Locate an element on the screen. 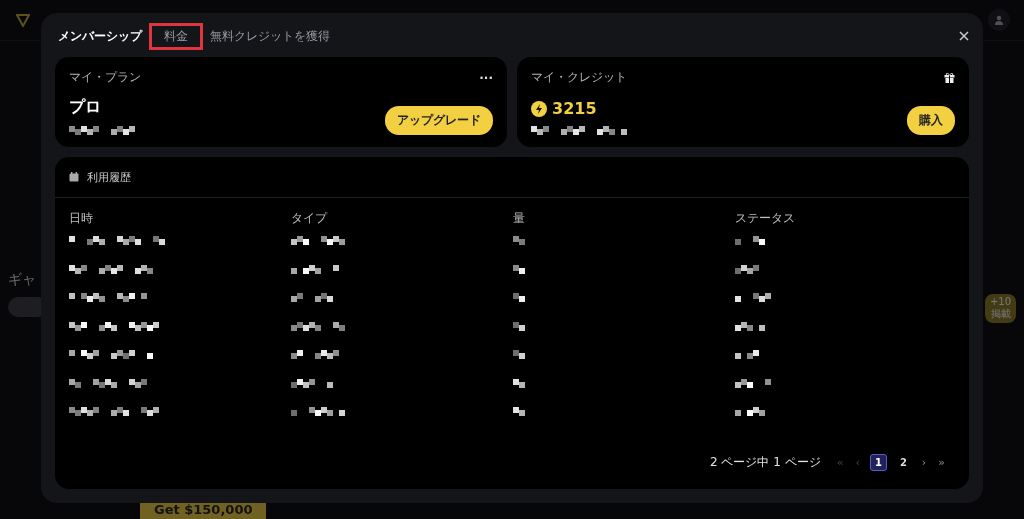  badge: +10 掲載 is located at coordinates (1000, 308).